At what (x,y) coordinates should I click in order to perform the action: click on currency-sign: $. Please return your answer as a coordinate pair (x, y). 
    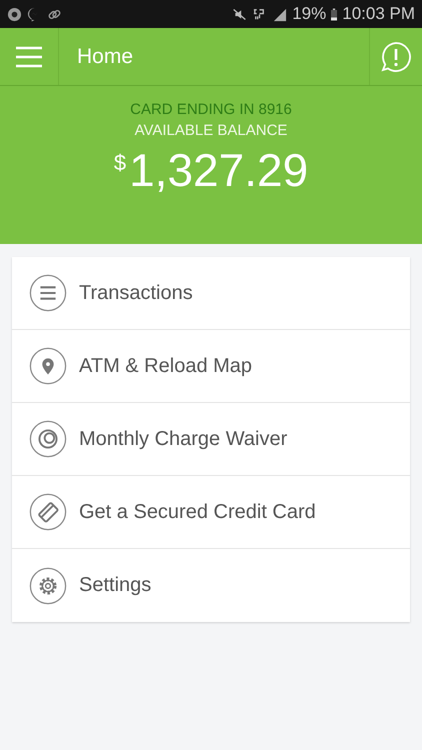
    Looking at the image, I should click on (120, 163).